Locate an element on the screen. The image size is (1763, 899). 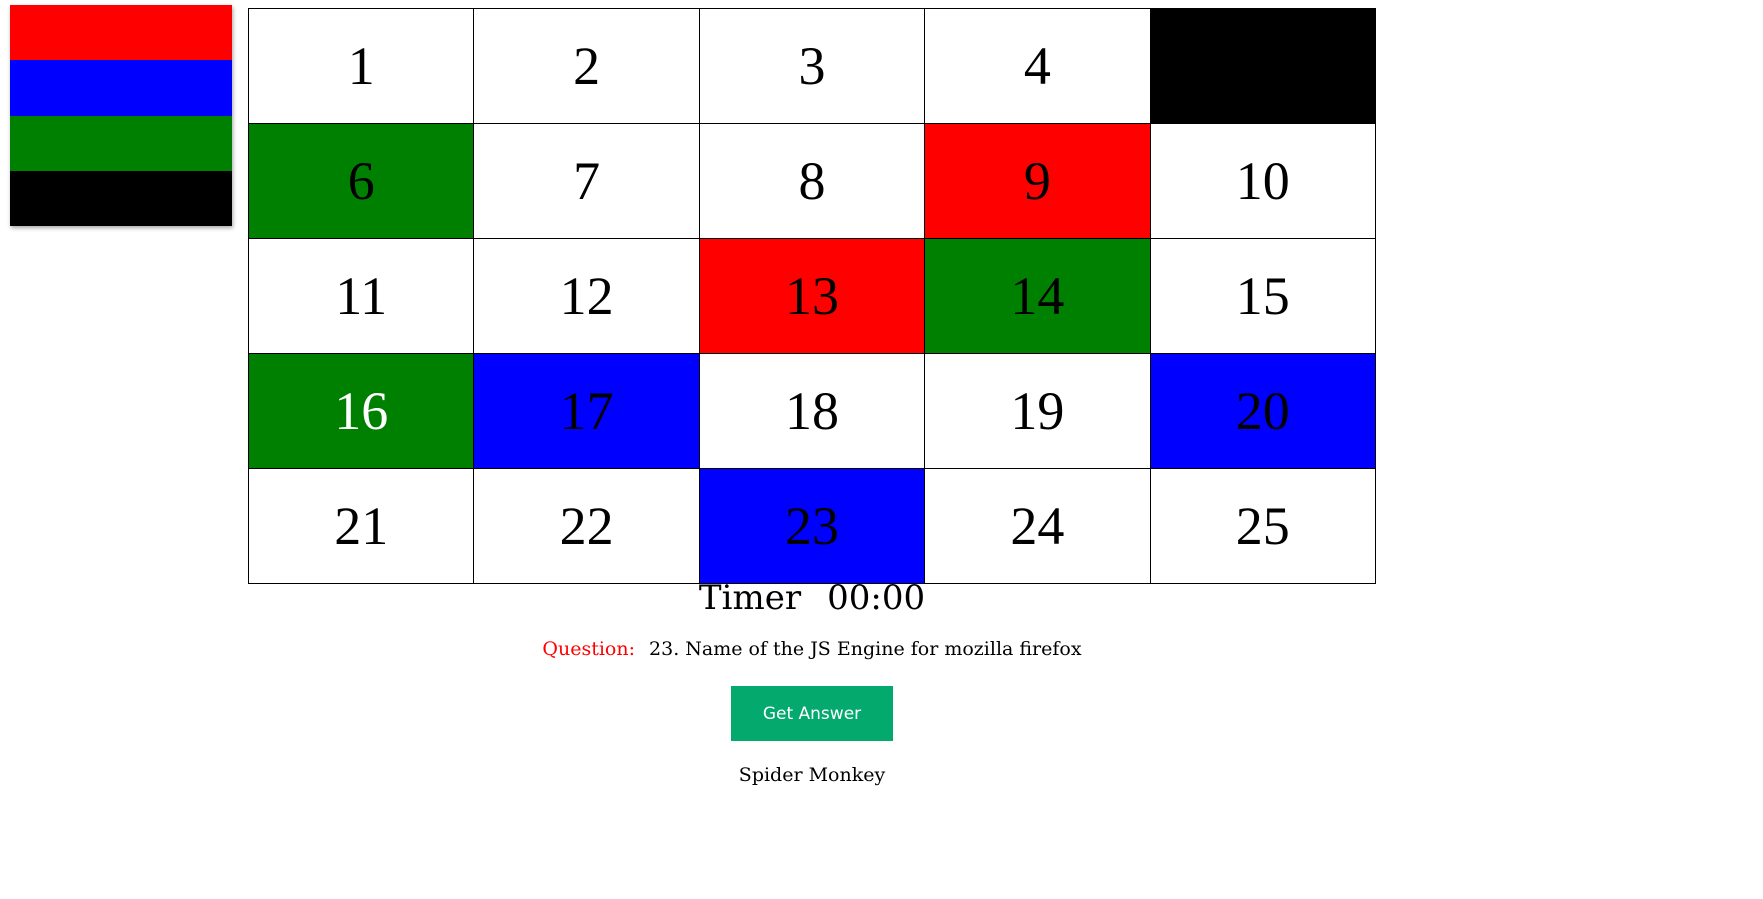
board-cell: 15 is located at coordinates (1263, 296).